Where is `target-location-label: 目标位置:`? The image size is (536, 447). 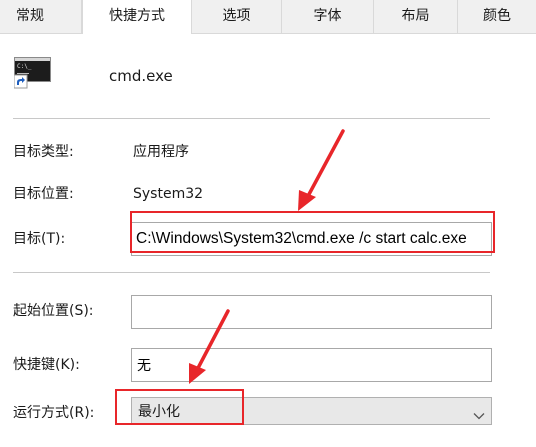 target-location-label: 目标位置: is located at coordinates (43, 194).